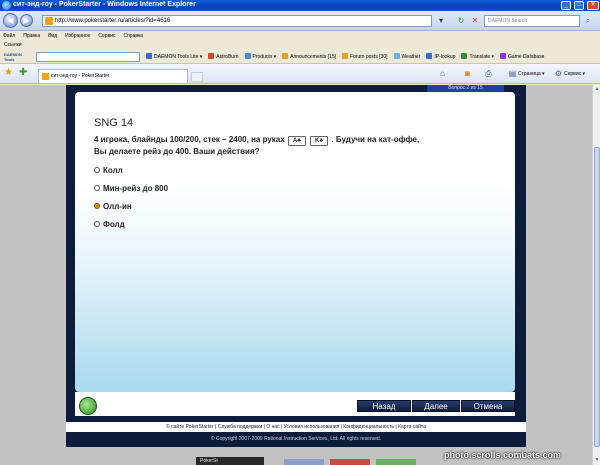 Image resolution: width=600 pixels, height=465 pixels. Describe the element at coordinates (597, 89) in the screenshot. I see `scroll-up-icon: ▲` at that location.